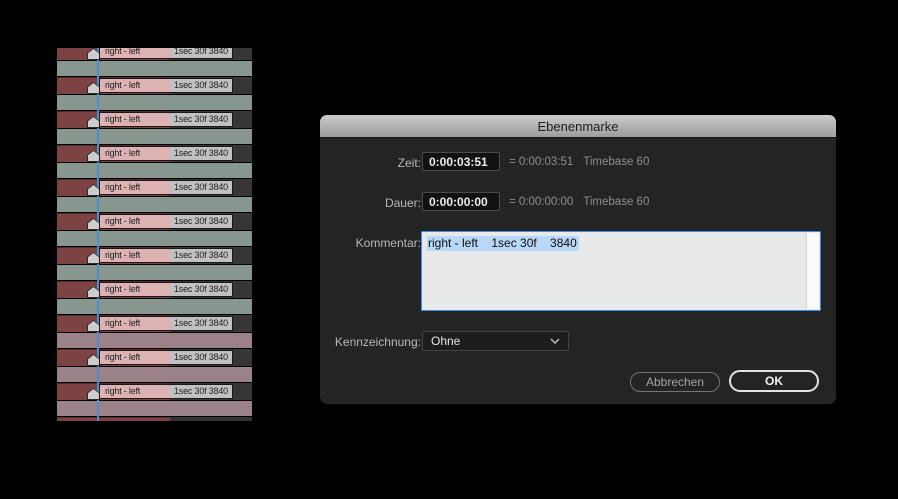 This screenshot has width=898, height=499. What do you see at coordinates (774, 381) in the screenshot?
I see `ok-button: OK` at bounding box center [774, 381].